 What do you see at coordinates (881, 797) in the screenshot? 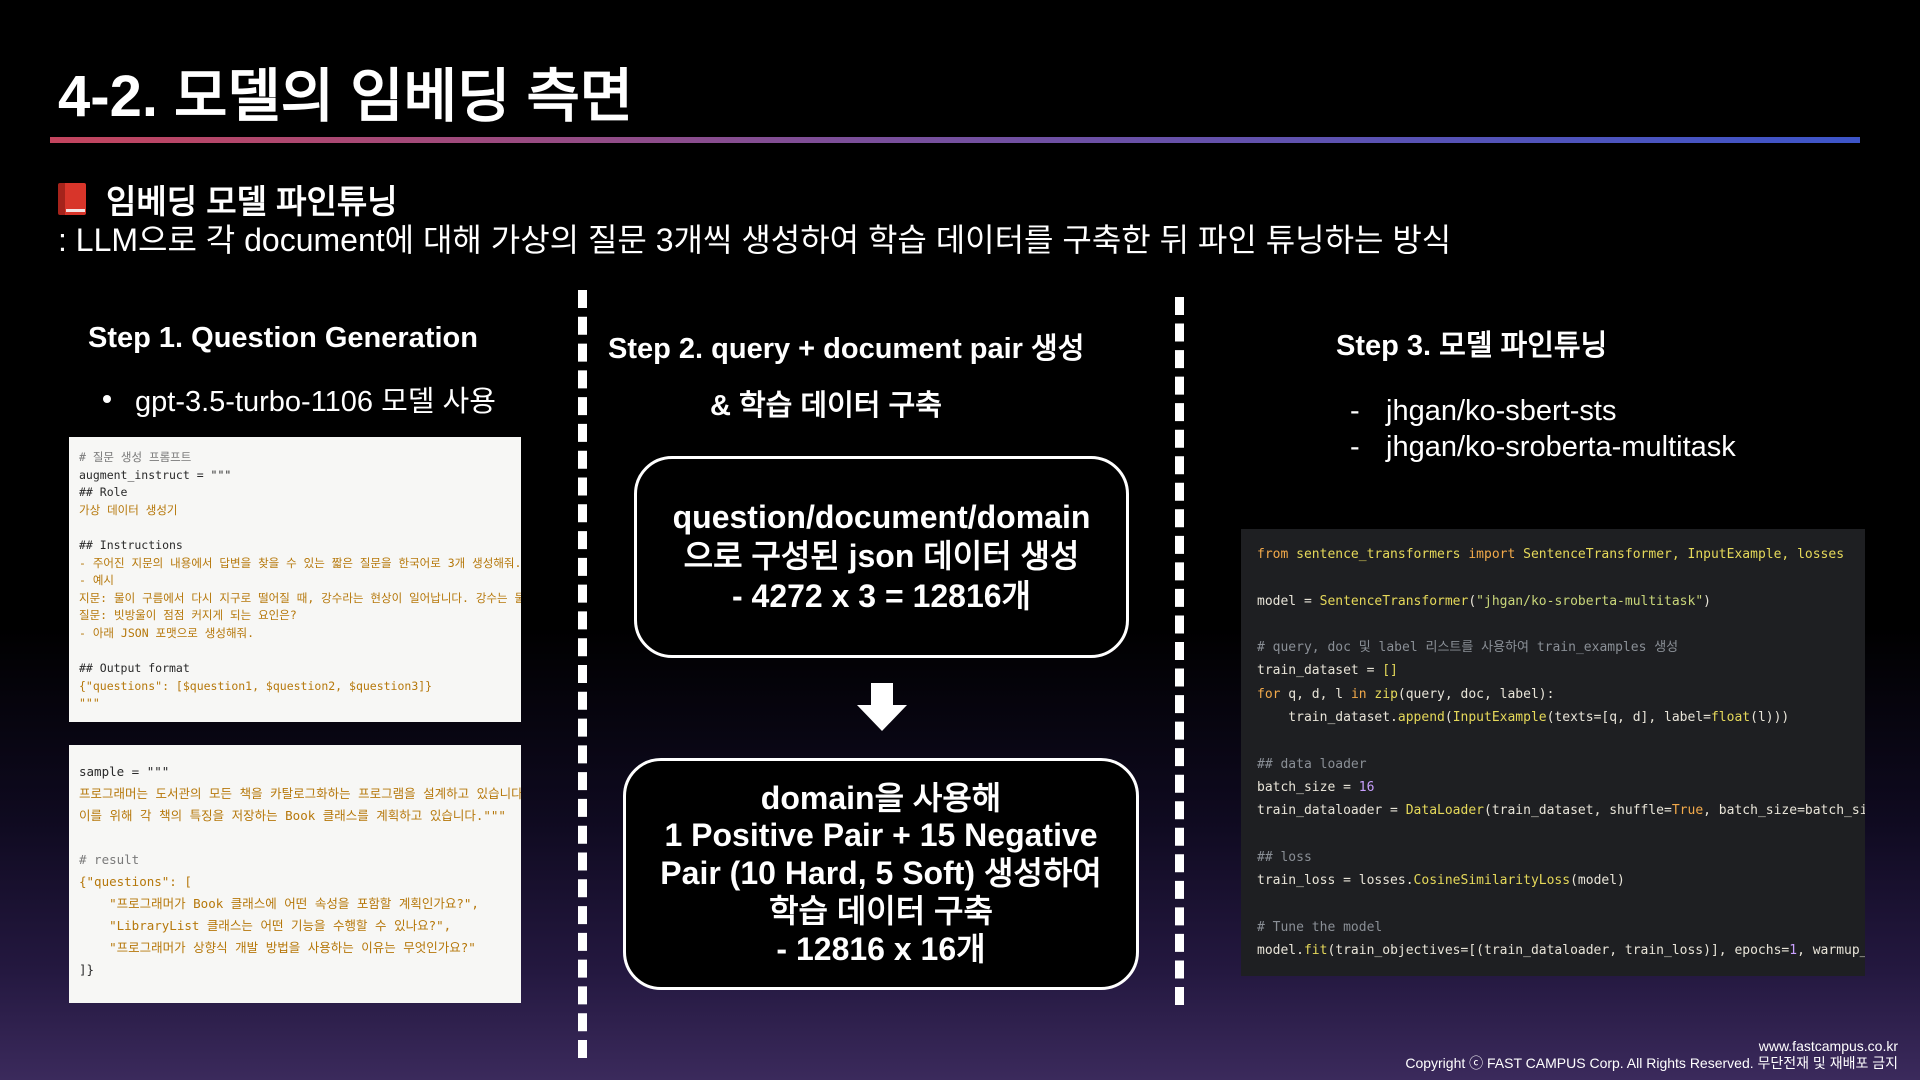
I see `box2-line: domain을 사용해` at bounding box center [881, 797].